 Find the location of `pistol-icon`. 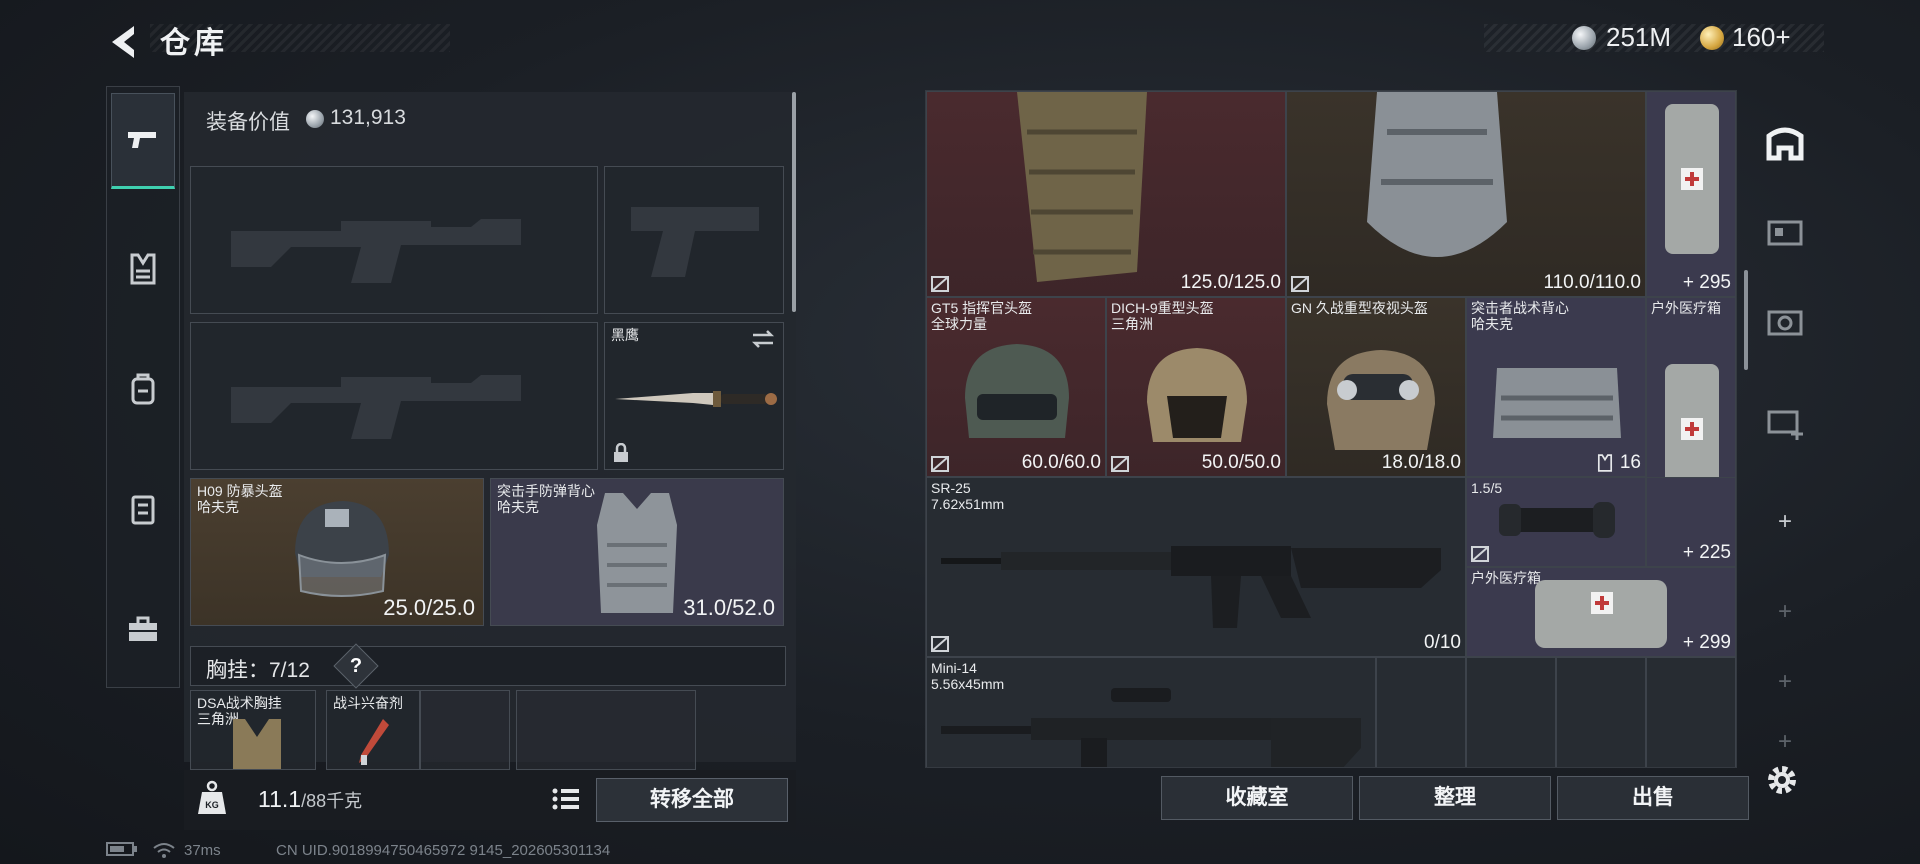

pistol-icon is located at coordinates (142, 140).